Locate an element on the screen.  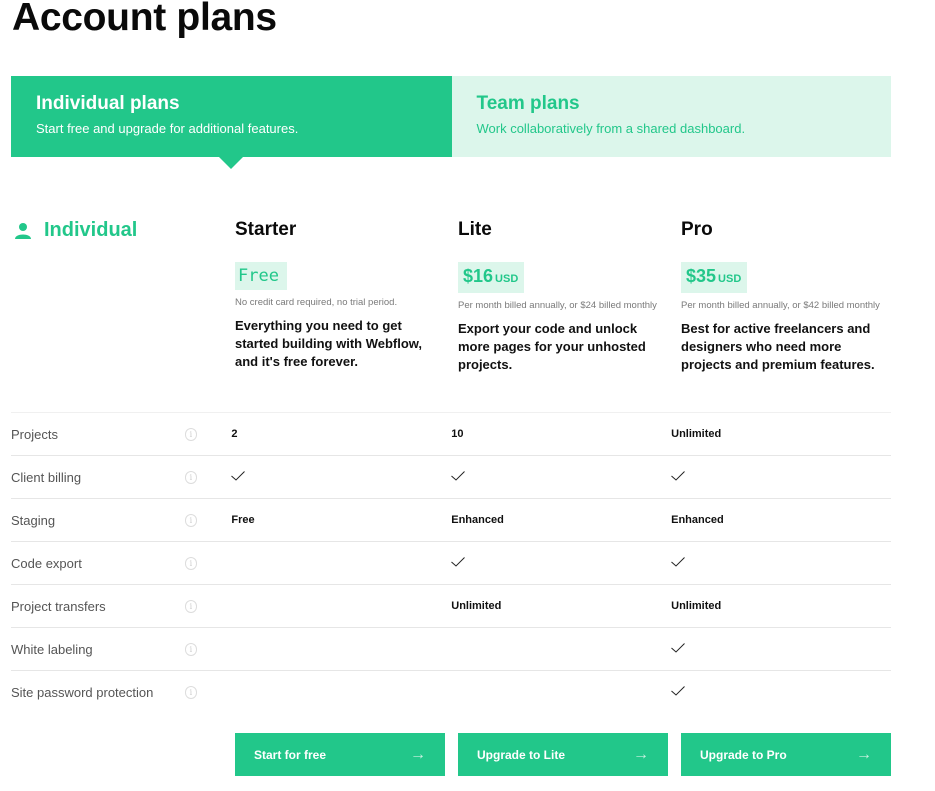
price-badge: $35 USD is located at coordinates (714, 277).